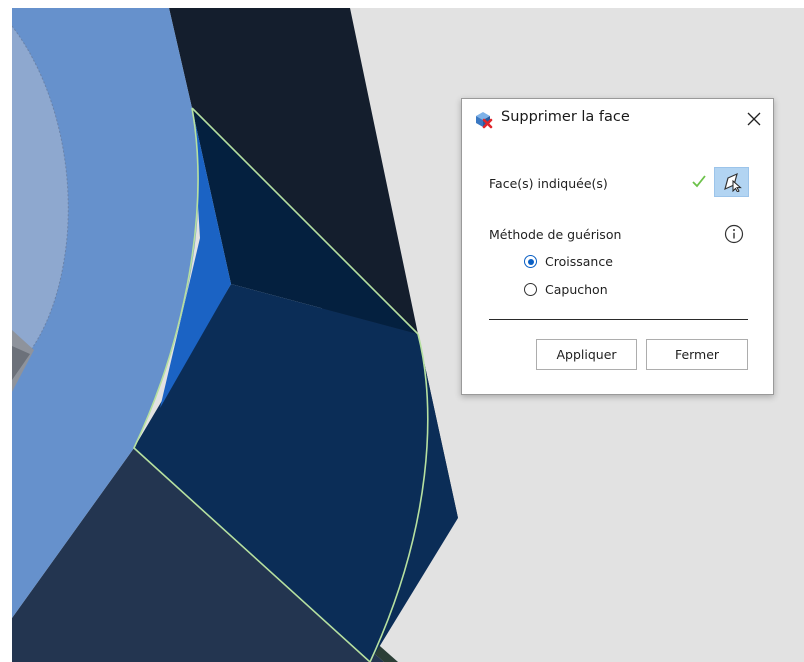 Image resolution: width=804 pixels, height=662 pixels. I want to click on apply-button: Appliquer, so click(586, 354).